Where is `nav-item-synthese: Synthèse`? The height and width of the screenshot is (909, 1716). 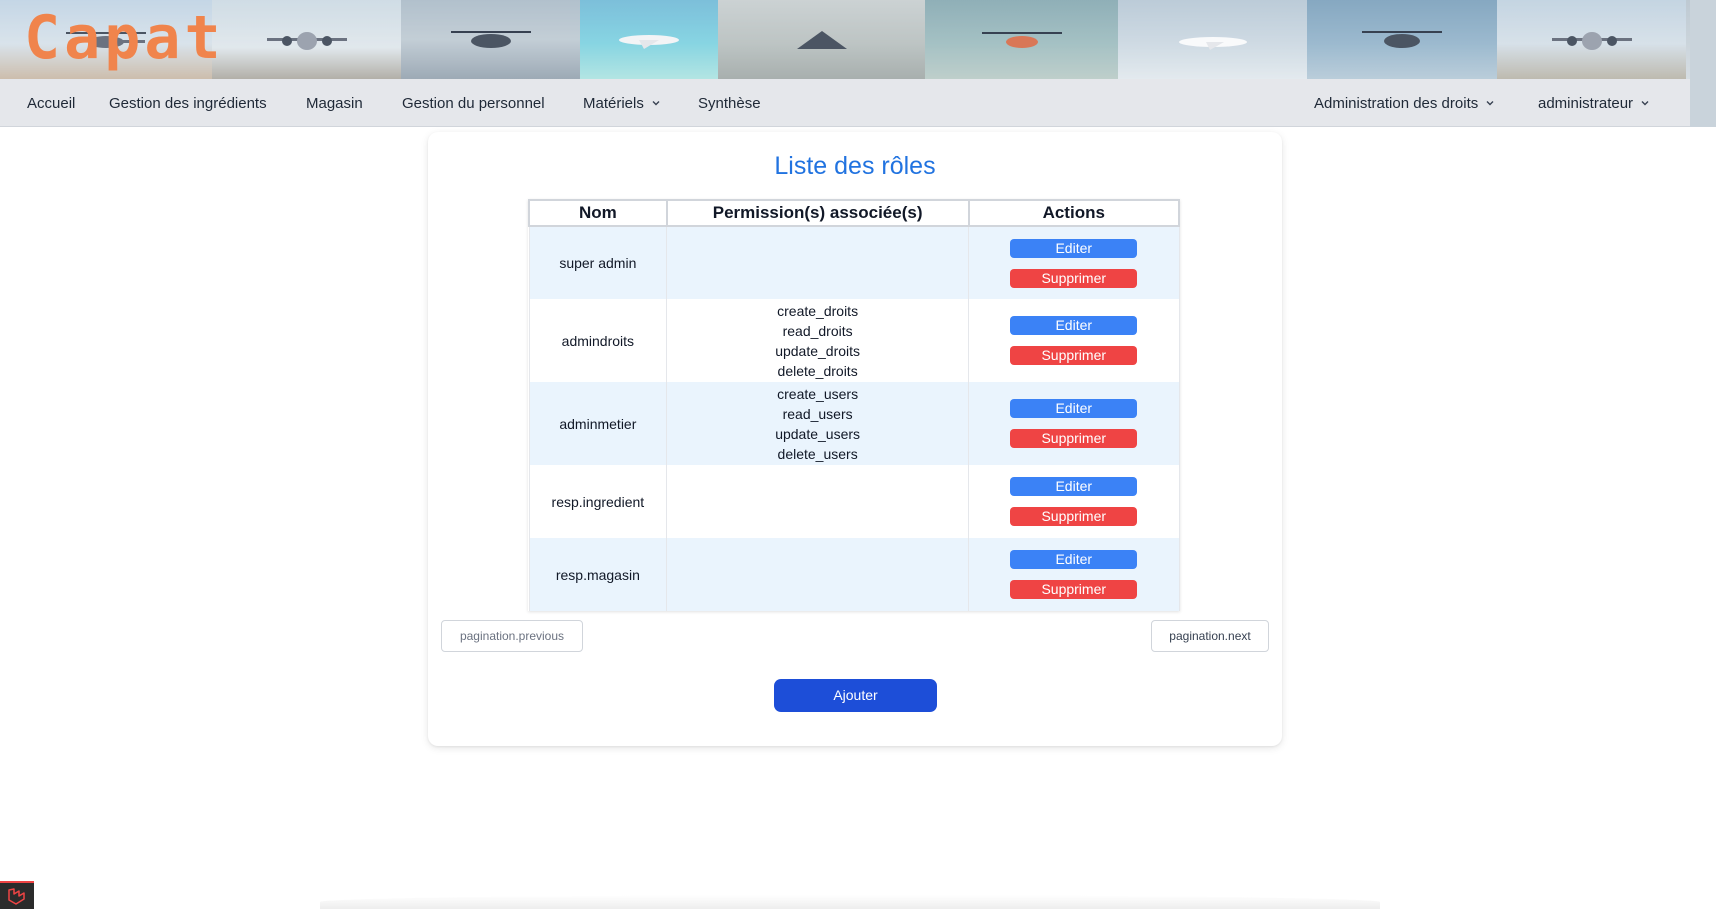
nav-item-synthese: Synthèse is located at coordinates (729, 103).